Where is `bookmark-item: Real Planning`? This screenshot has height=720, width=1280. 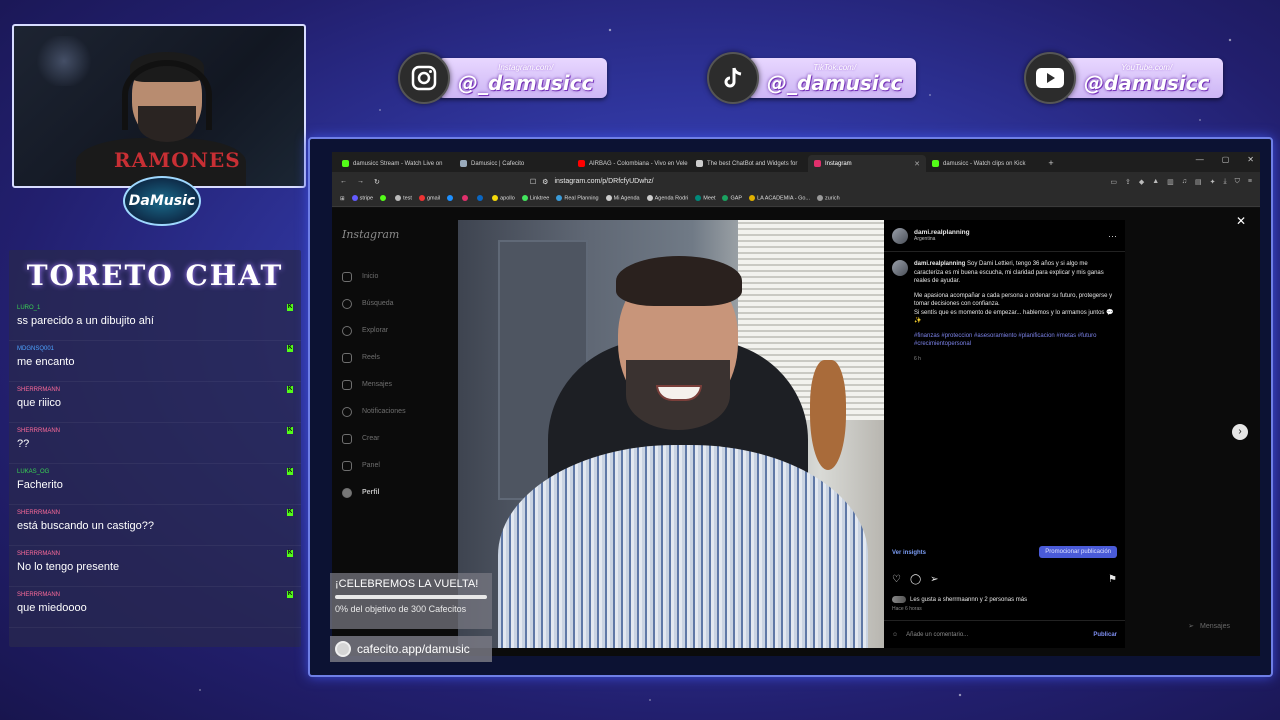
bookmark-item: Real Planning is located at coordinates (577, 198).